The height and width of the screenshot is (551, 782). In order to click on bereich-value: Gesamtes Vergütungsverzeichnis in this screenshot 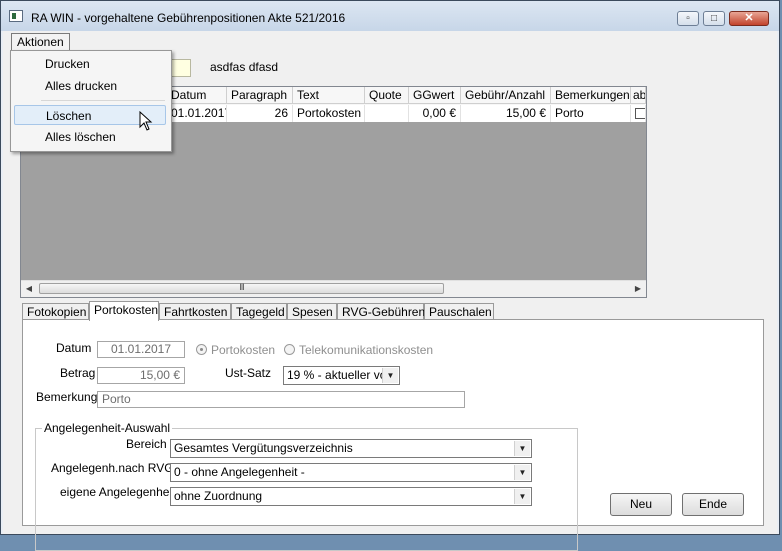, I will do `click(263, 448)`.